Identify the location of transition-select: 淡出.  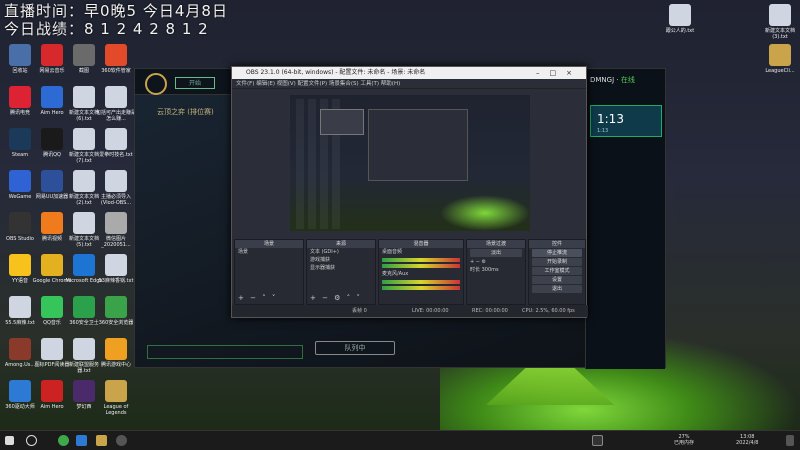
(496, 253).